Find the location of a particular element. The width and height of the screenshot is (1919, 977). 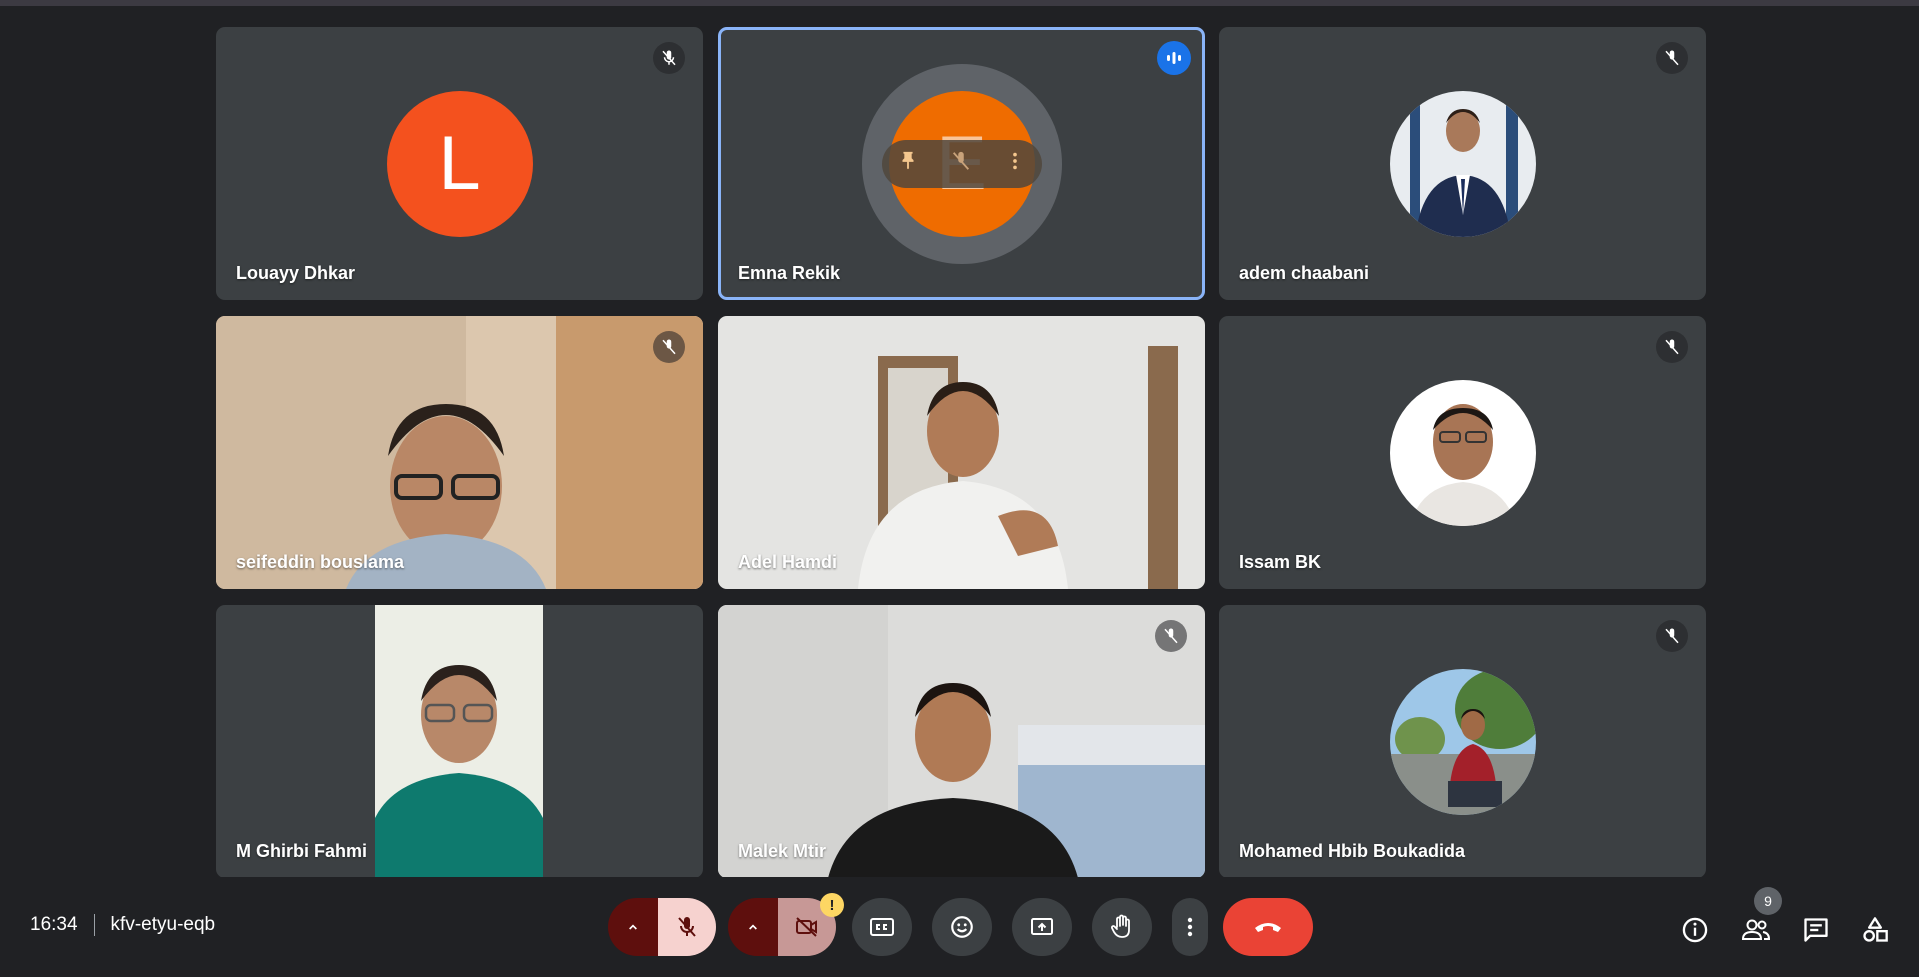

participant-tile-active: E Emna Rekik is located at coordinates (961, 163).